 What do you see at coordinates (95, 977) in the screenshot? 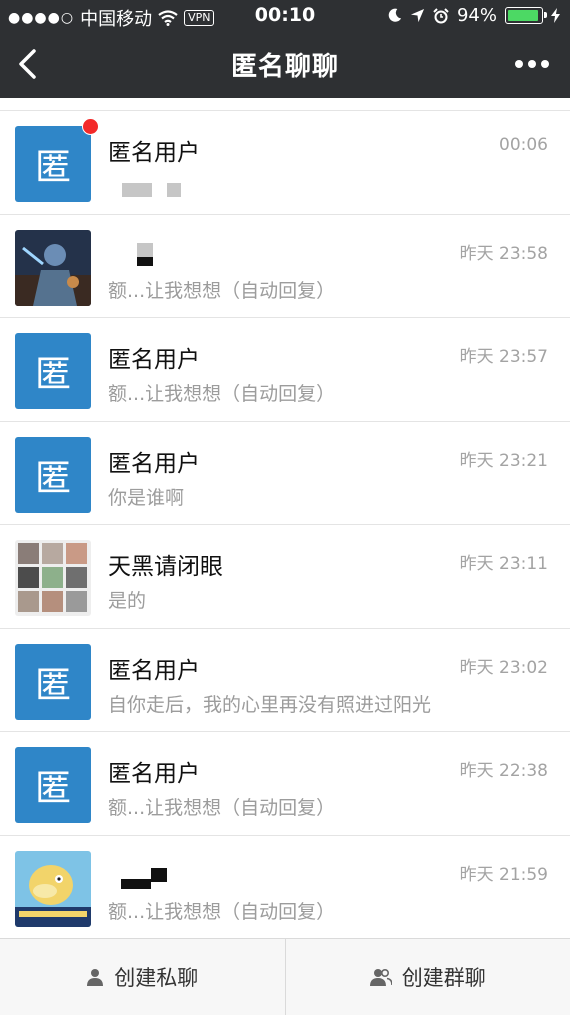
I see `person-icon` at bounding box center [95, 977].